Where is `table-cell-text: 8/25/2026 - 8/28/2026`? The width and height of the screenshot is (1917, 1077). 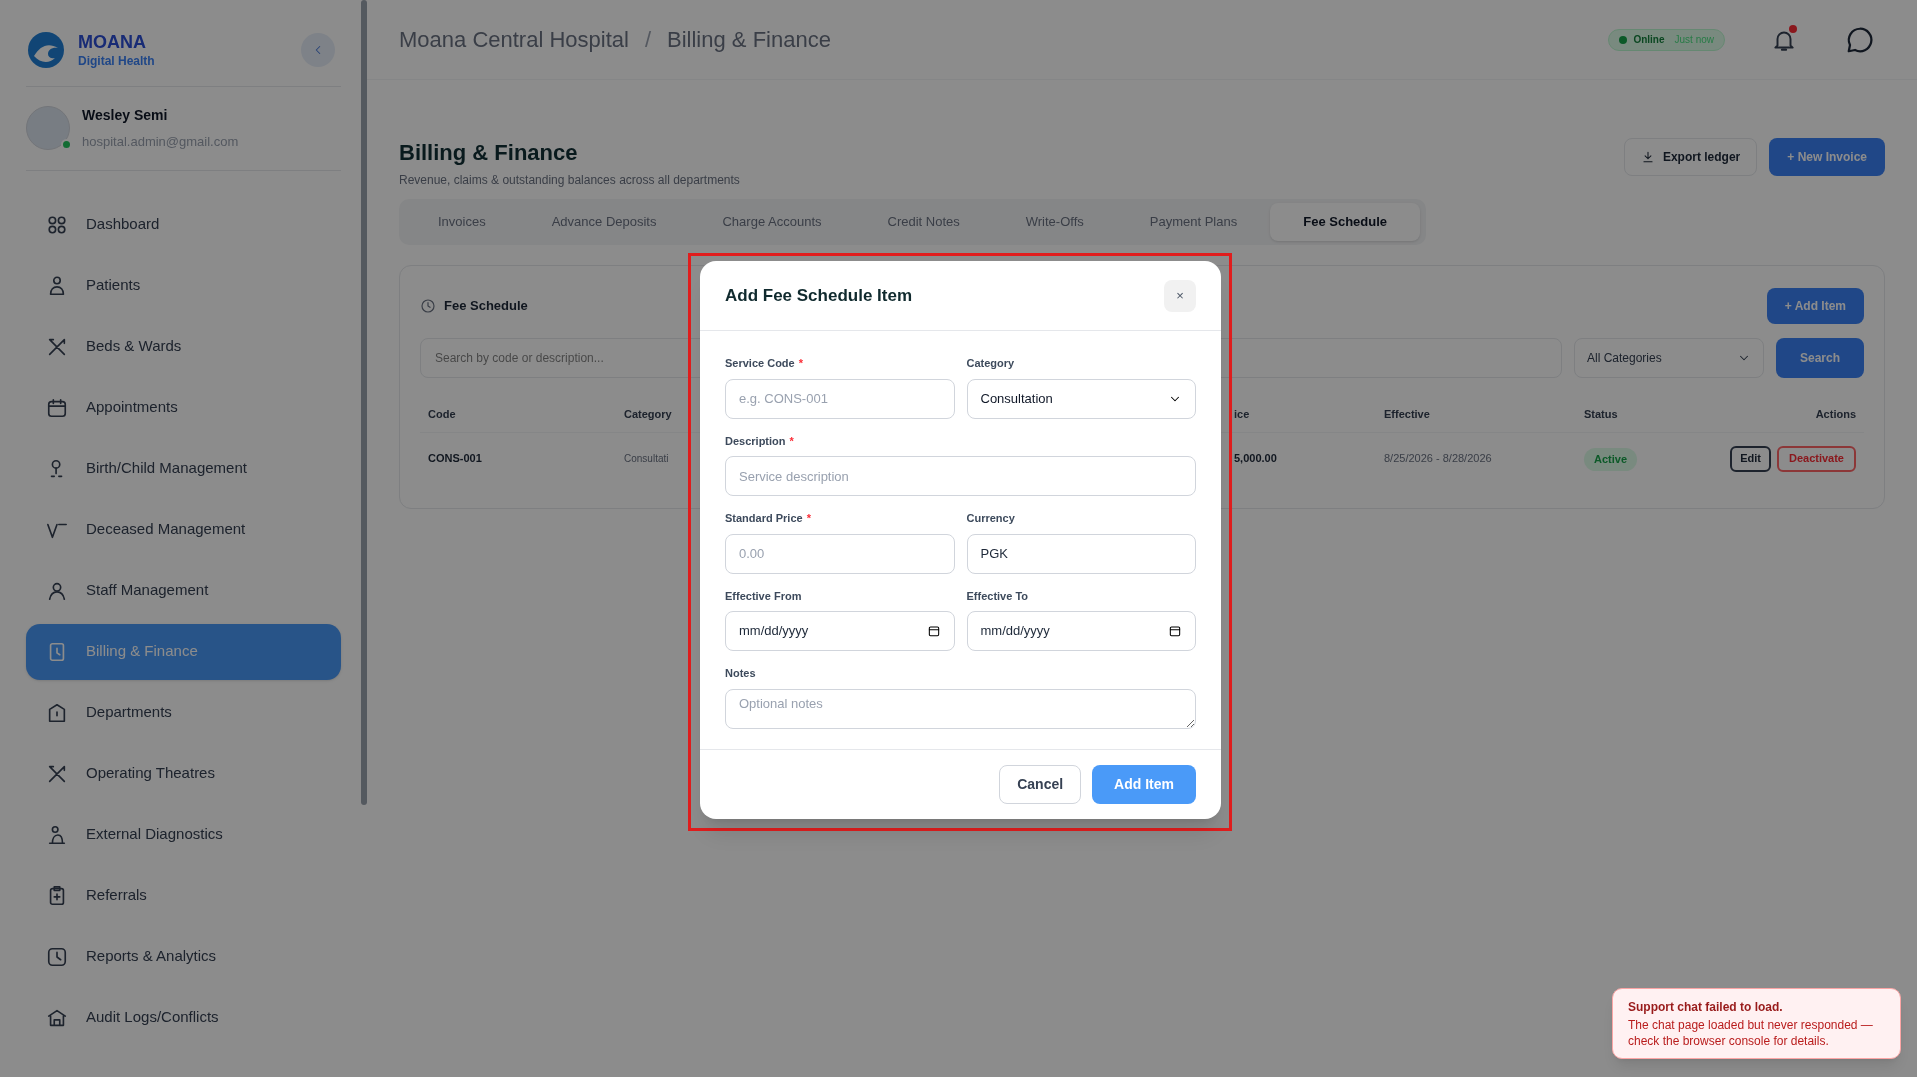 table-cell-text: 8/25/2026 - 8/28/2026 is located at coordinates (1438, 459).